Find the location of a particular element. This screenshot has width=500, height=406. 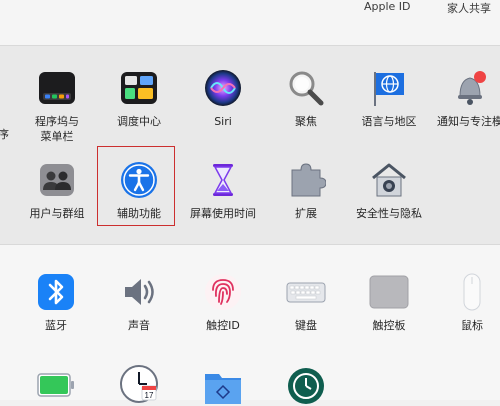

sharing-folder-icon is located at coordinates (223, 386).